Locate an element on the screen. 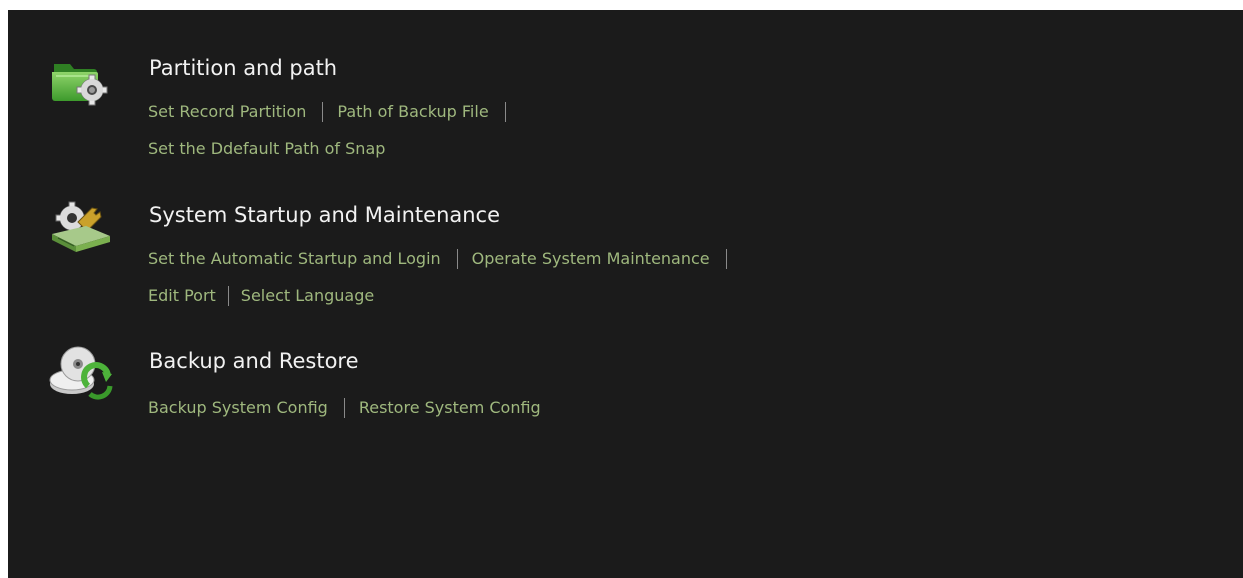 The width and height of the screenshot is (1243, 578). backup-system-config-link: Backup System Config is located at coordinates (238, 408).